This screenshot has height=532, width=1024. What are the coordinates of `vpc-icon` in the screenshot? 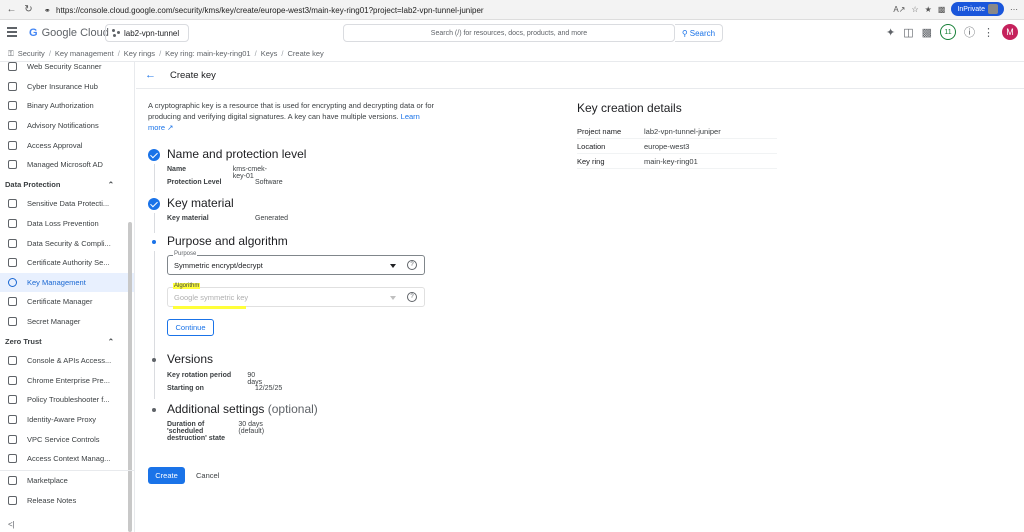 It's located at (12, 439).